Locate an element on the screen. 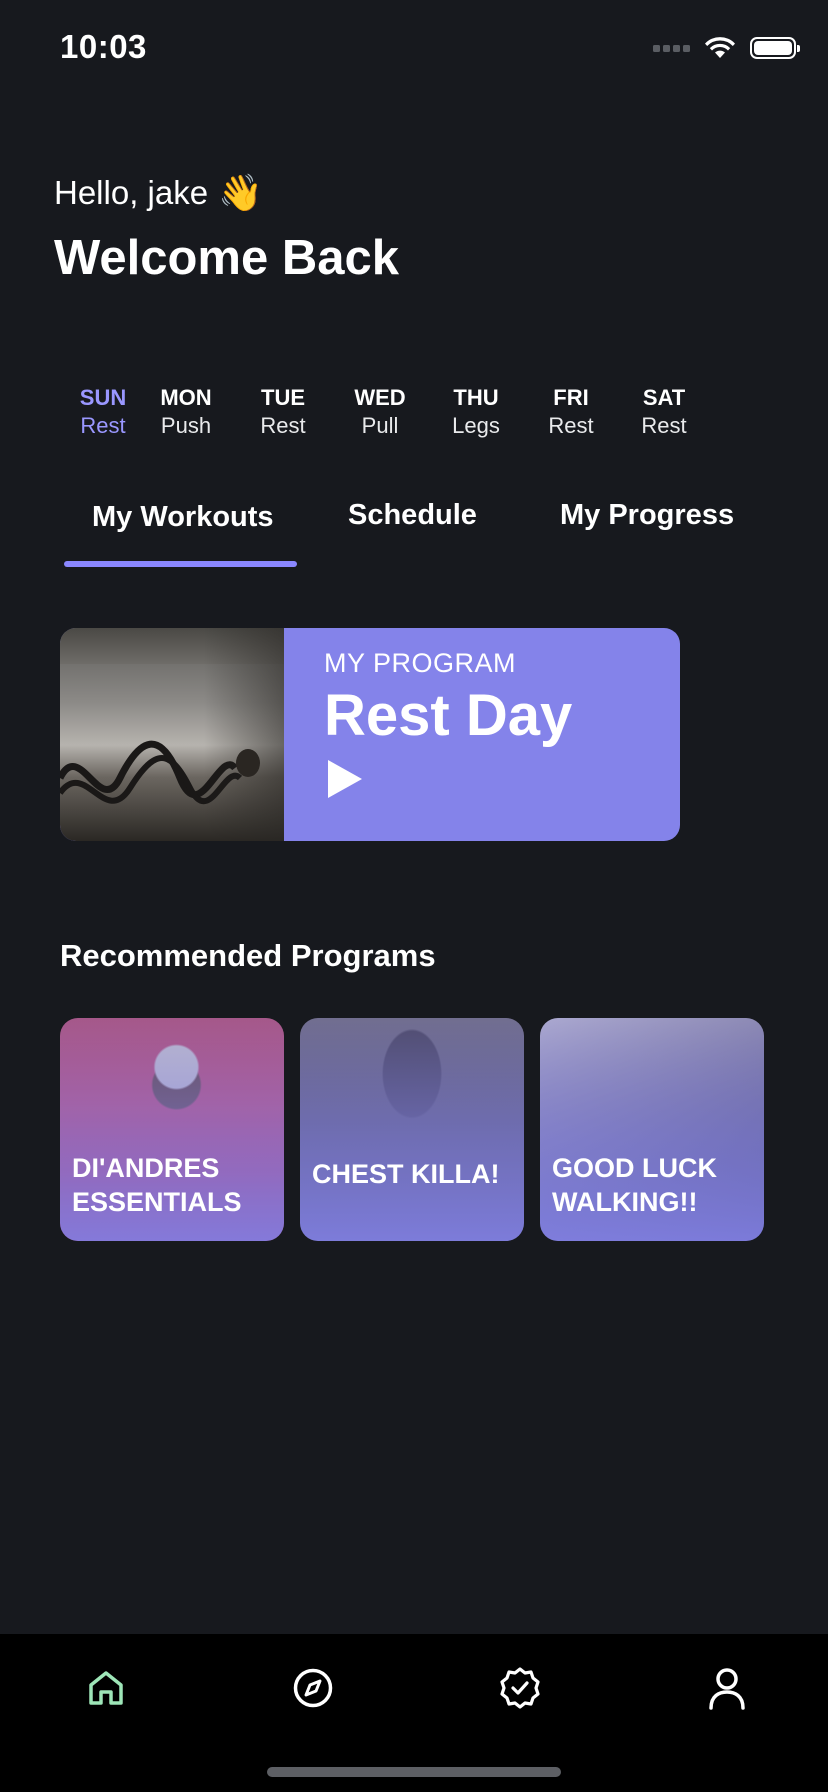 The height and width of the screenshot is (1792, 828). day-name: TUE is located at coordinates (283, 397).